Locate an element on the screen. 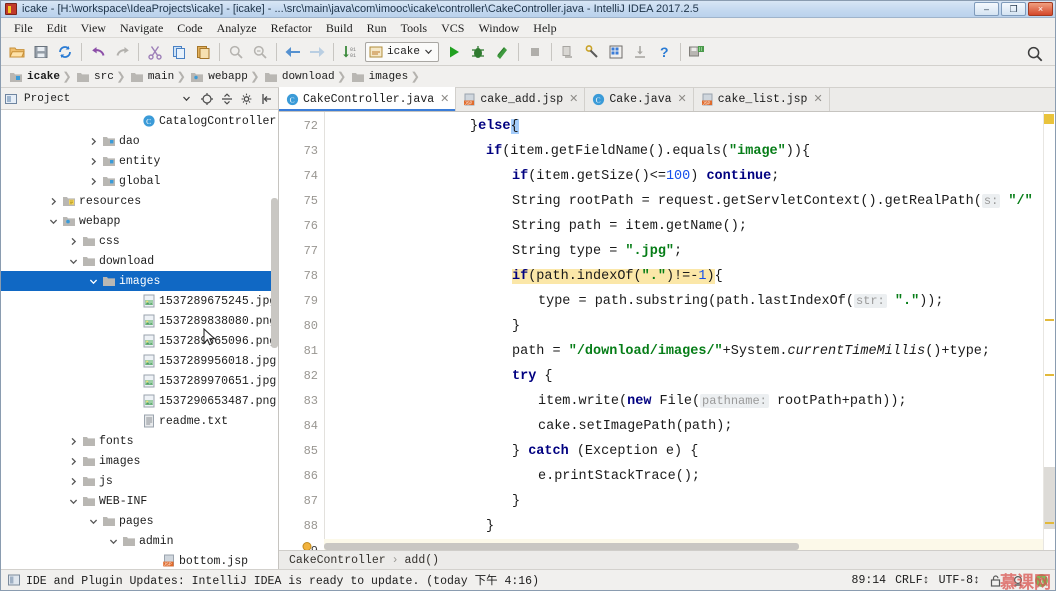  horizontal-scrollbar is located at coordinates (683, 546).